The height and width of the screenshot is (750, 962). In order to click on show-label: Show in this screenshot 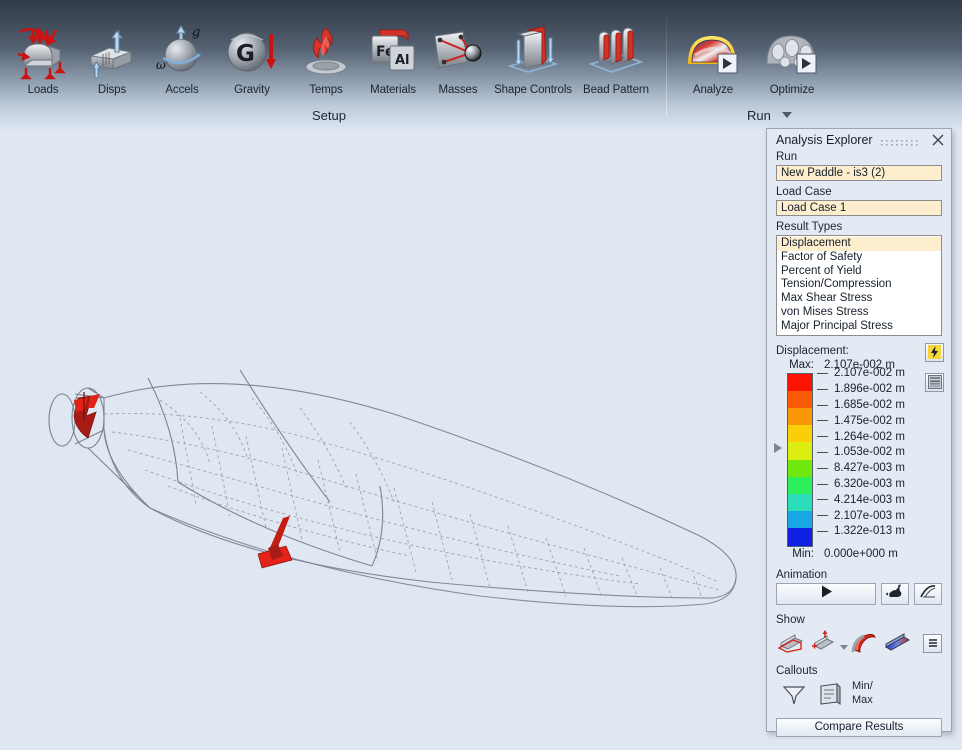, I will do `click(790, 619)`.